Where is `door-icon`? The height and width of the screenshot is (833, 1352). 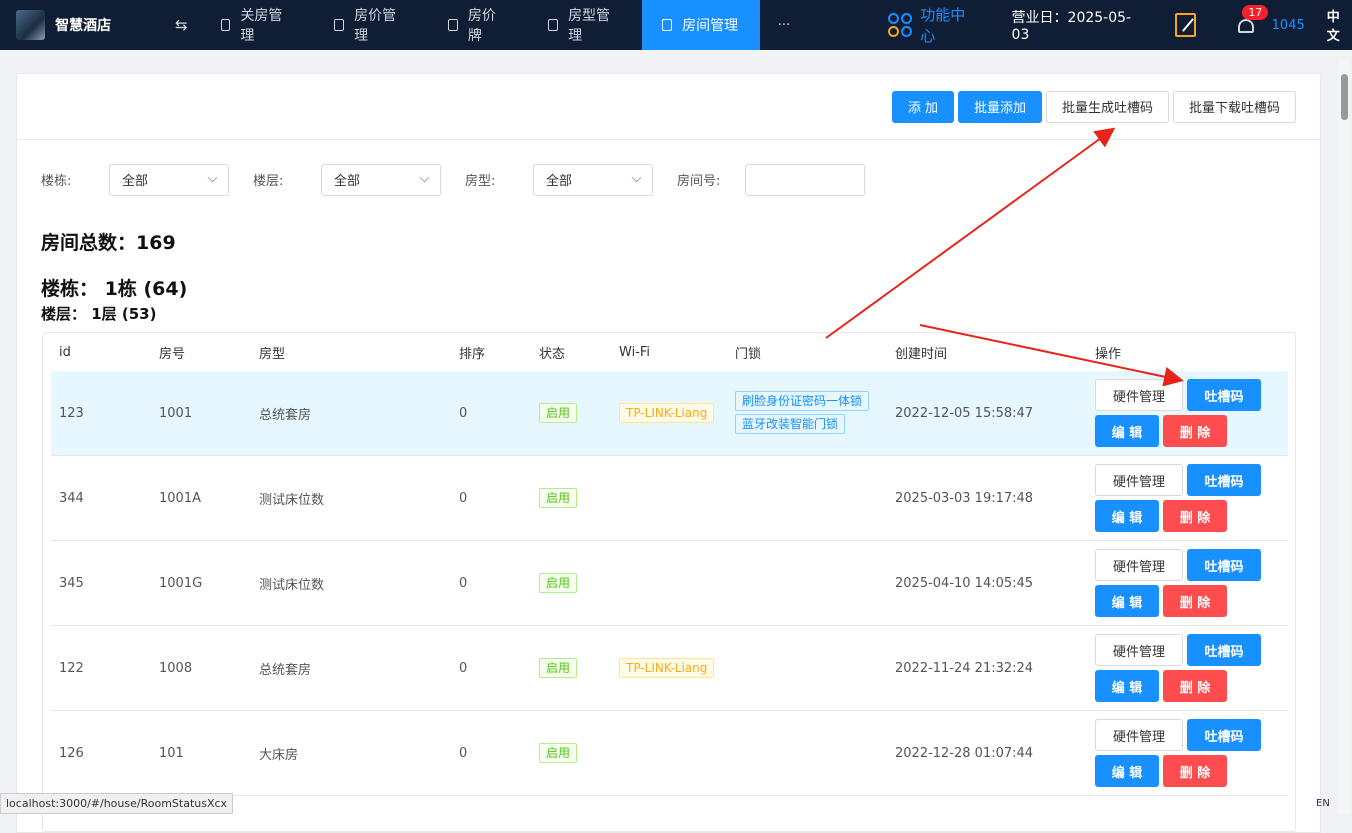
door-icon is located at coordinates (667, 25).